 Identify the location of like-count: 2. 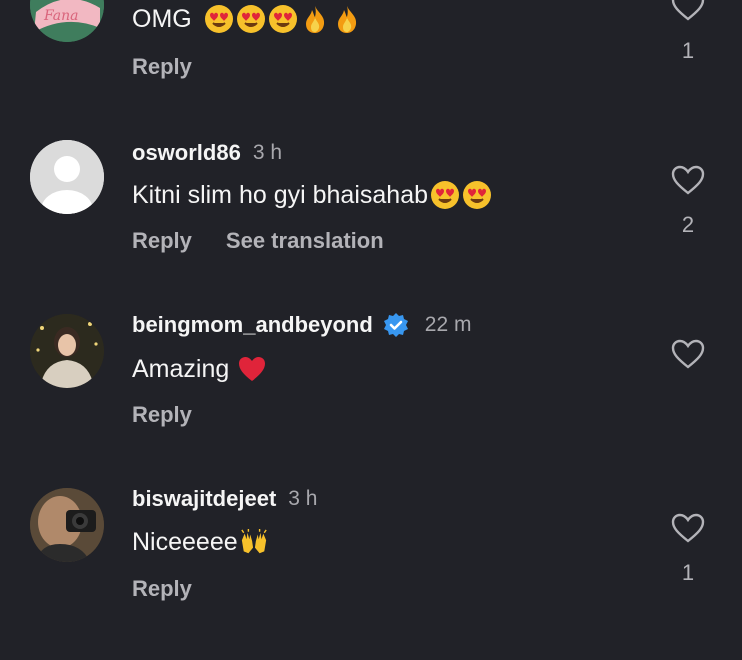
(688, 224).